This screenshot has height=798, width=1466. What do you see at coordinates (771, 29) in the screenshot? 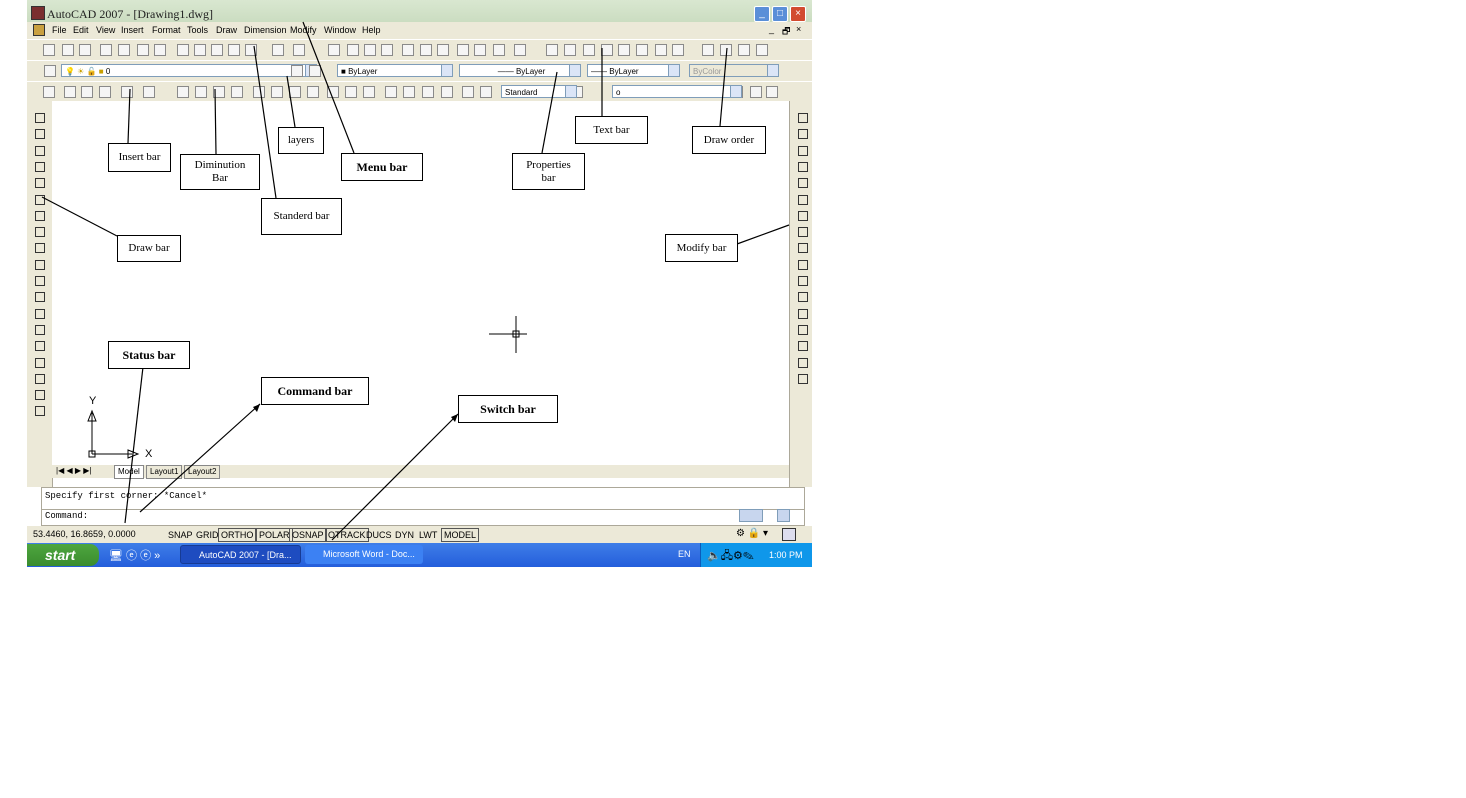
I see `mdi-minimize-button: _` at bounding box center [771, 29].